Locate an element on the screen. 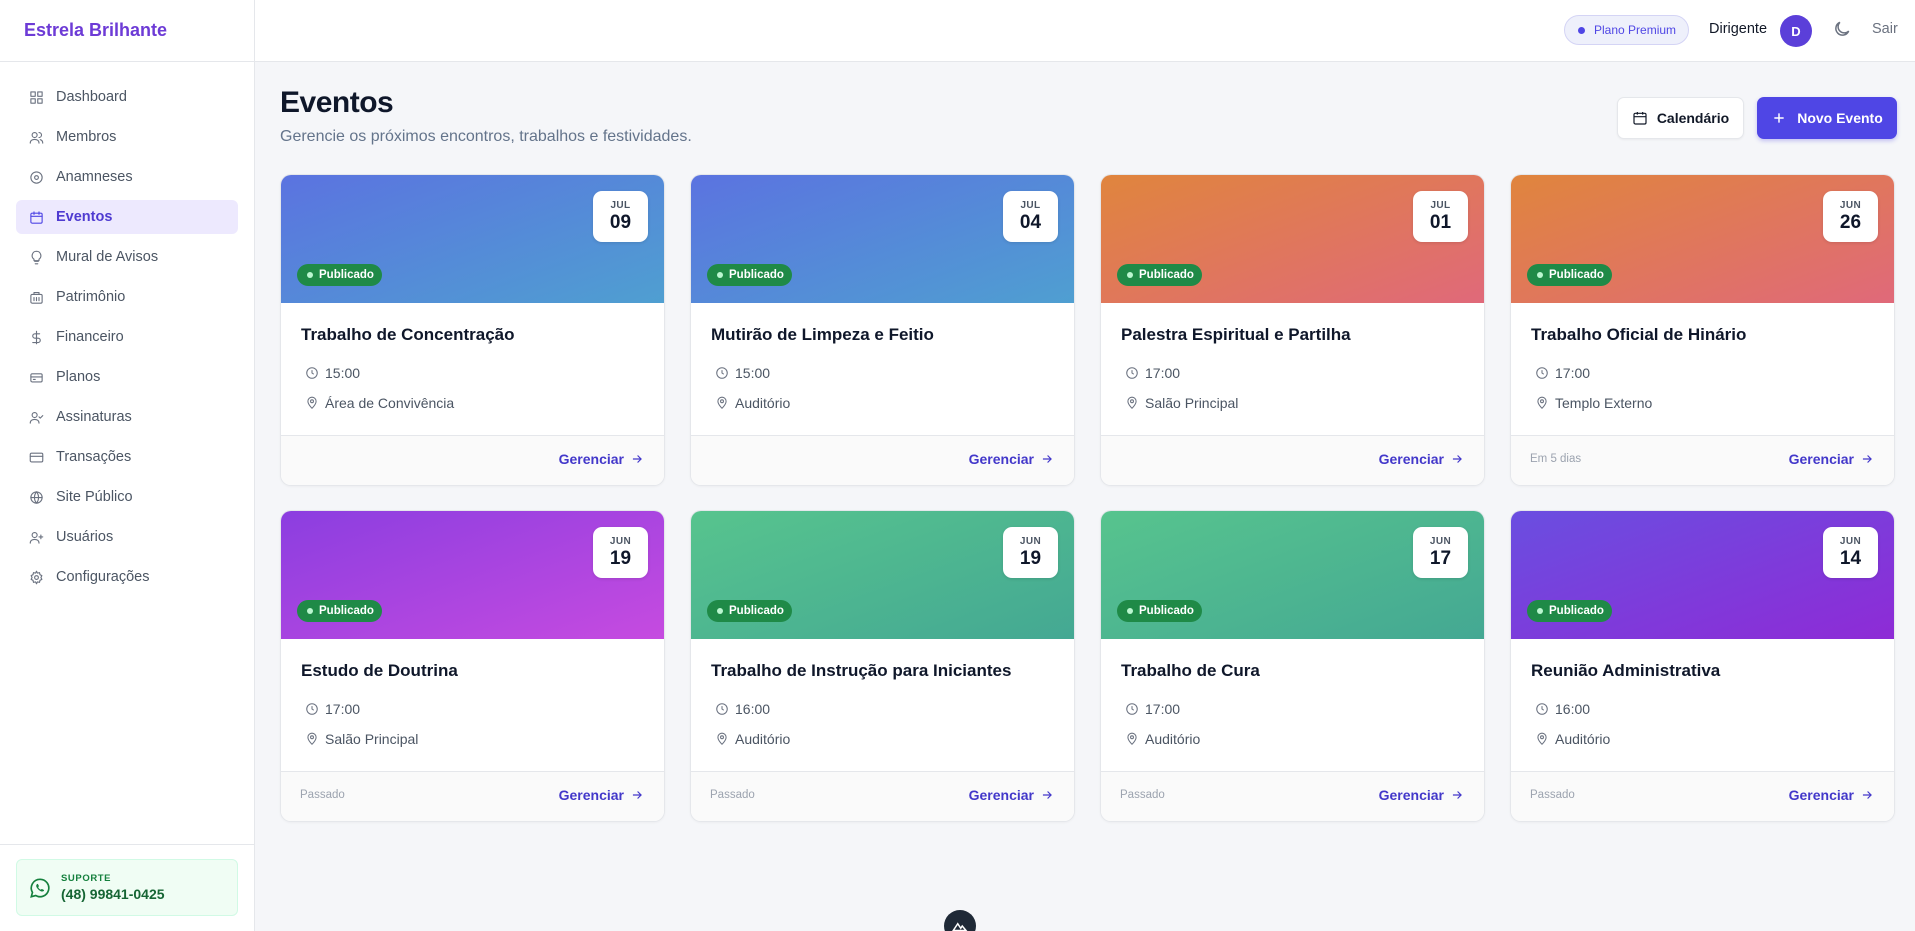  sidebar-item-label: Mural de Avisos is located at coordinates (107, 257).